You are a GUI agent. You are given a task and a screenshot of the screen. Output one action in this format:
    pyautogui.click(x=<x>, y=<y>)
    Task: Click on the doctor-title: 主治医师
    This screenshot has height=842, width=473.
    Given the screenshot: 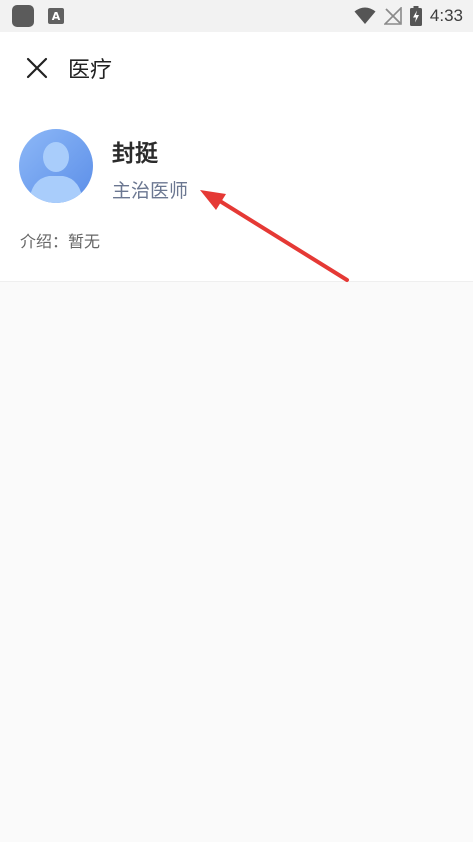 What is the action you would take?
    pyautogui.click(x=150, y=191)
    